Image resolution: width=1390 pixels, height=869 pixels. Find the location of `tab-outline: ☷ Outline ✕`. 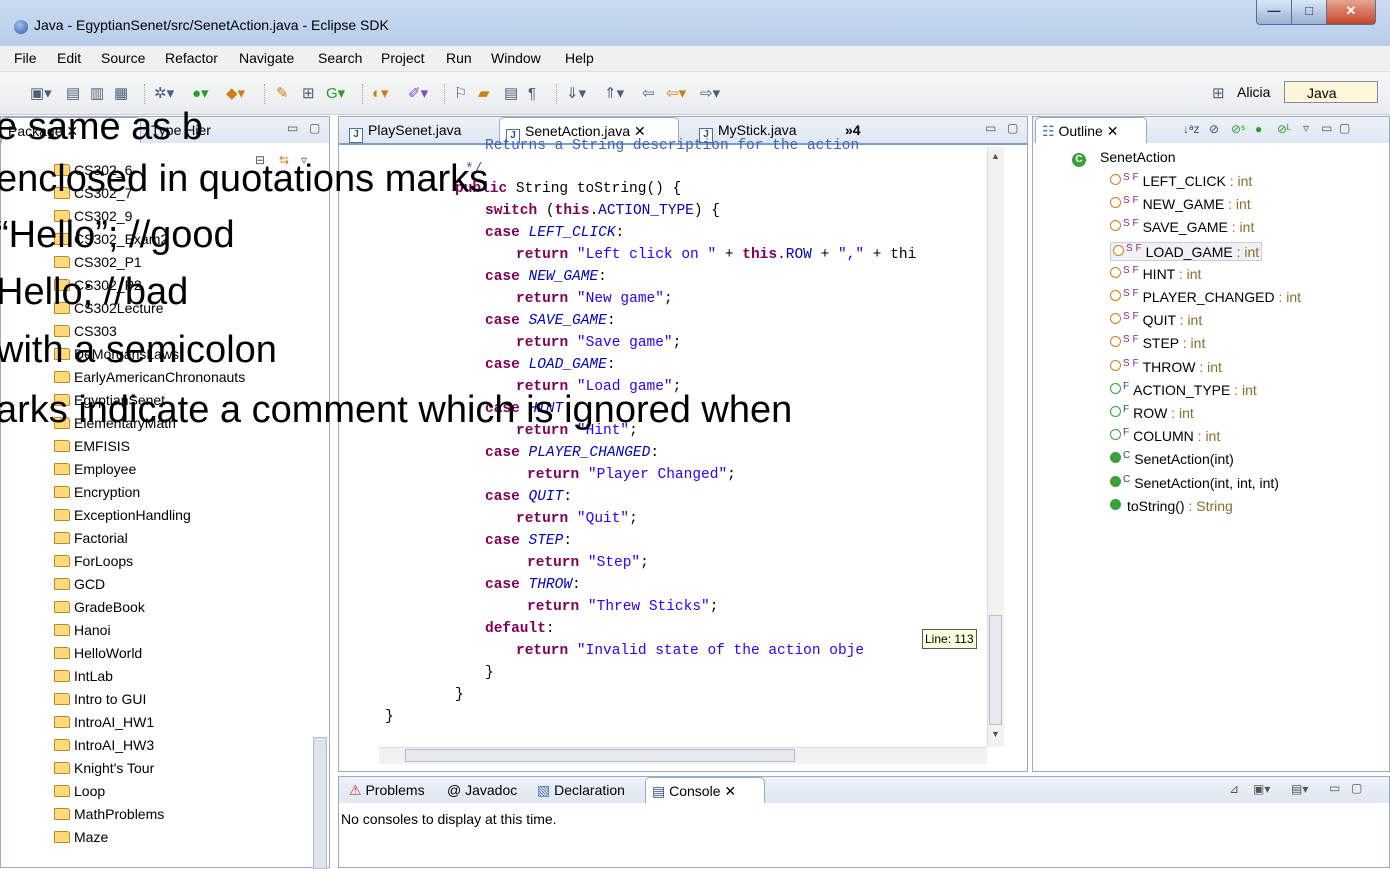

tab-outline: ☷ Outline ✕ is located at coordinates (1091, 130).